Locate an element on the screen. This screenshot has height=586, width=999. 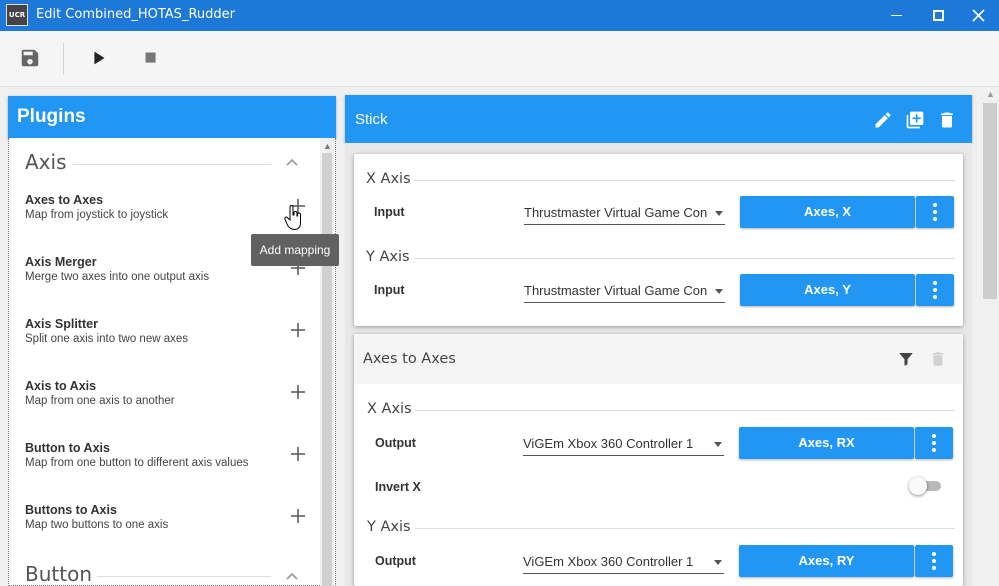
play-icon is located at coordinates (99, 58).